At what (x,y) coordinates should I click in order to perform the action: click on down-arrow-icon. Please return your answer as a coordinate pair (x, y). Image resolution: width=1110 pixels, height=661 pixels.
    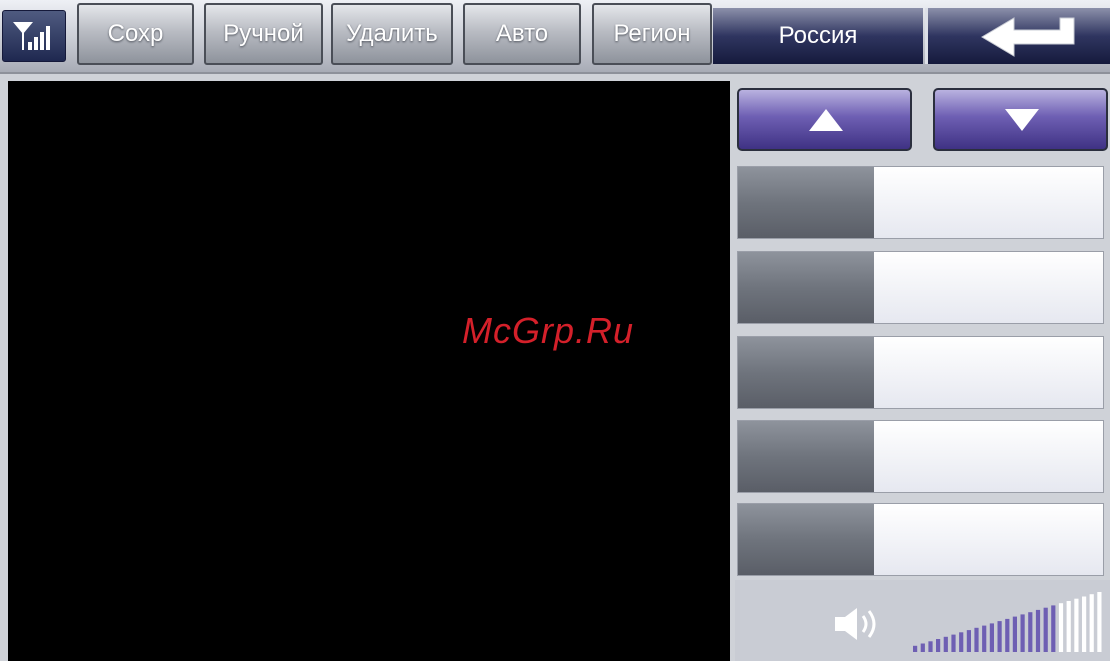
    Looking at the image, I should click on (1022, 120).